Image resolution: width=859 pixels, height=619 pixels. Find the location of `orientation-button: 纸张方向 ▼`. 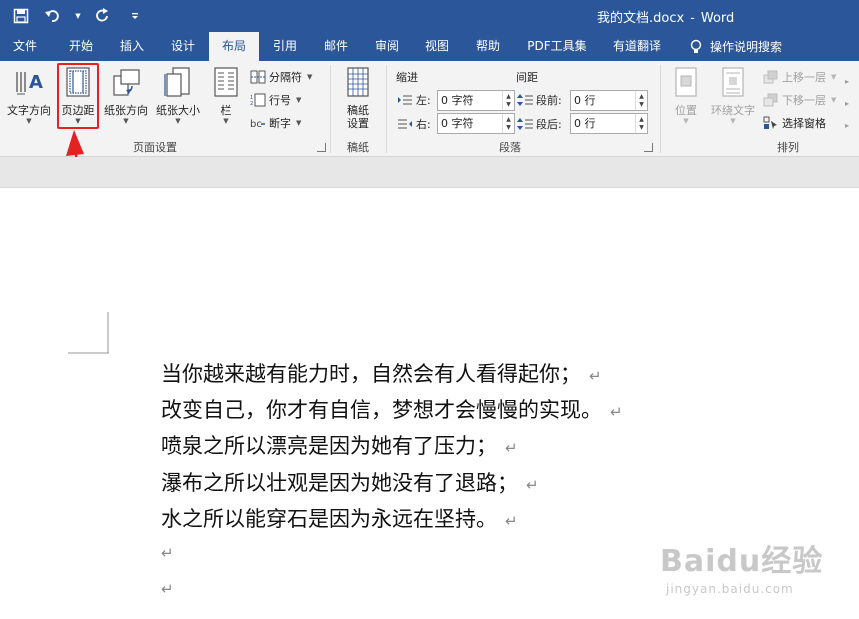

orientation-button: 纸张方向 ▼ is located at coordinates (126, 95).